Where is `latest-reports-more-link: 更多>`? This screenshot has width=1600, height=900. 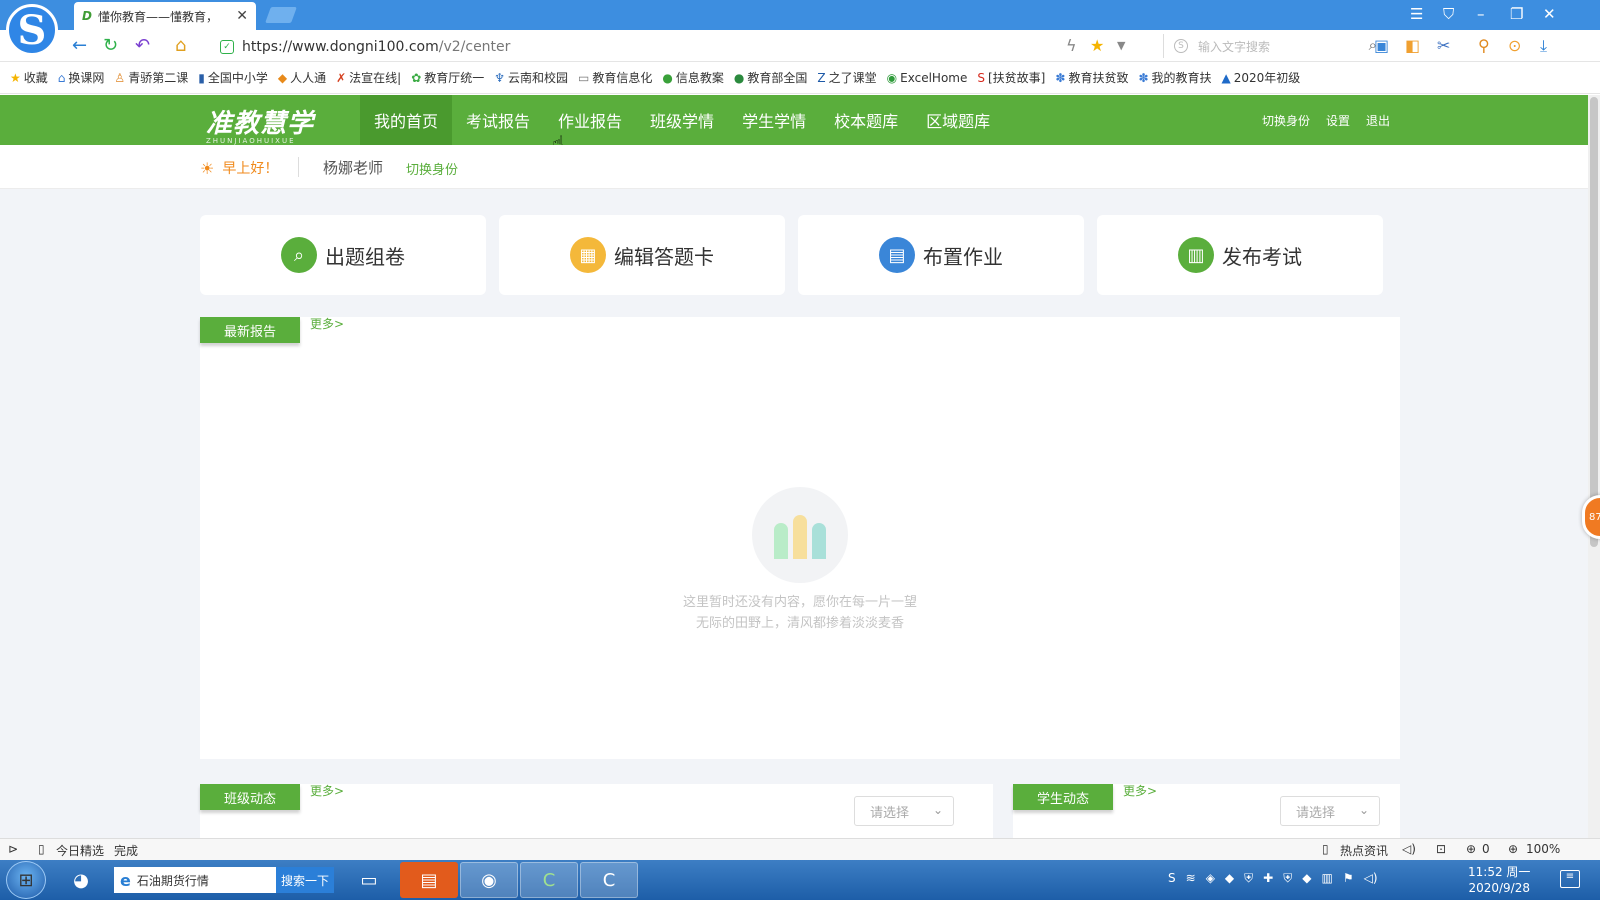 latest-reports-more-link: 更多> is located at coordinates (327, 323).